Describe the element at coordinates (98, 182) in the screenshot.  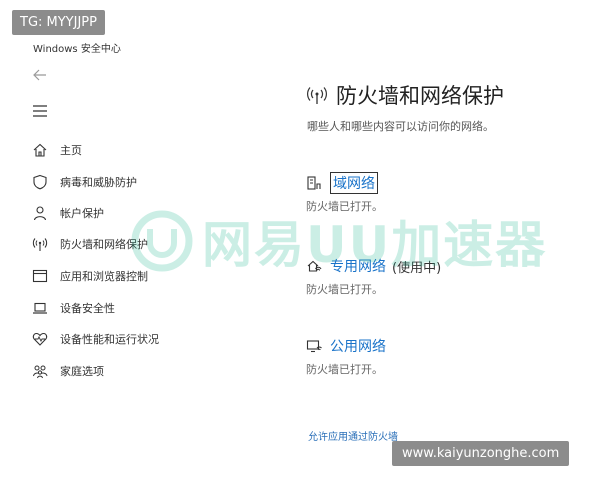
I see `sidebar-item-label: 病毒和威胁防护` at that location.